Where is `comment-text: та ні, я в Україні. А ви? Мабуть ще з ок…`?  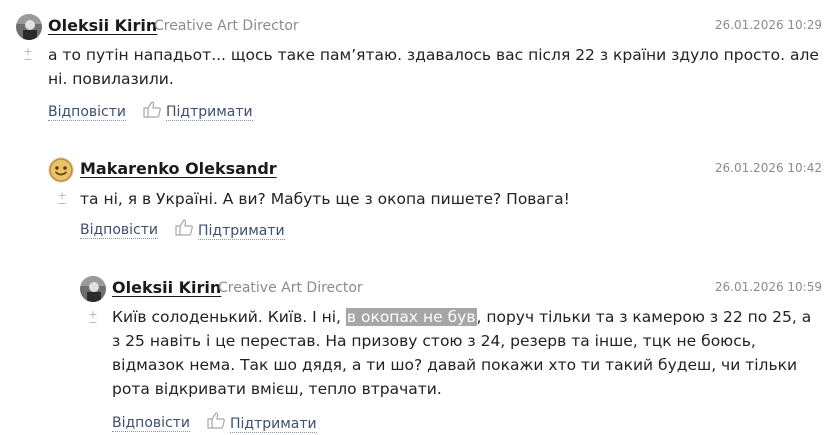 comment-text: та ні, я в Україні. А ви? Мабуть ще з ок… is located at coordinates (325, 199).